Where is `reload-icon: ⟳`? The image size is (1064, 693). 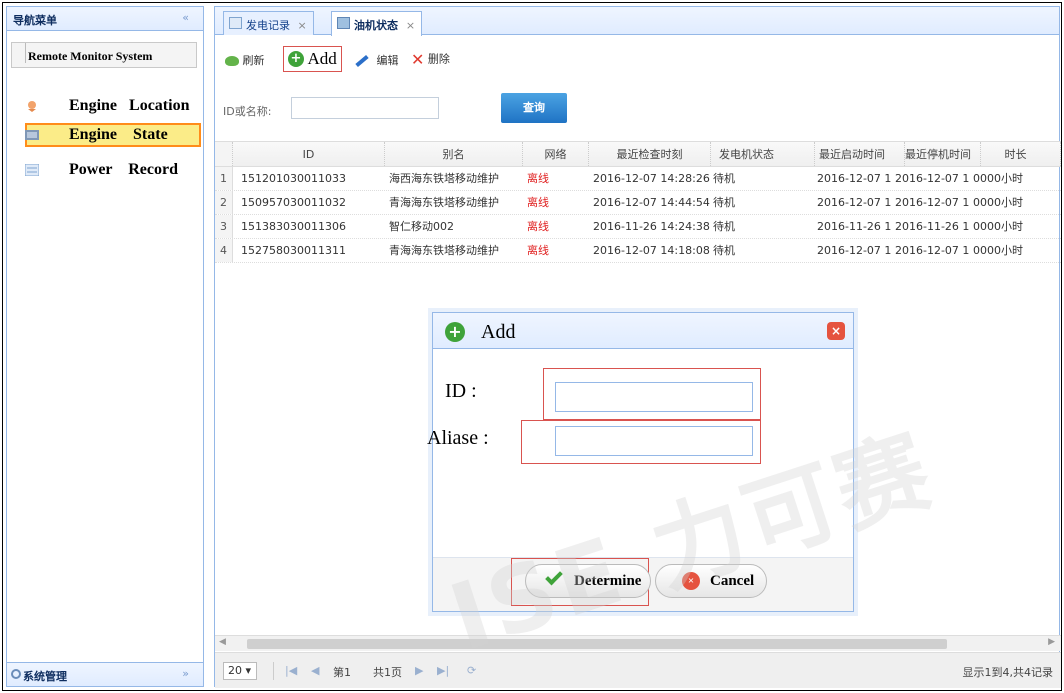
reload-icon: ⟳ is located at coordinates (471, 670).